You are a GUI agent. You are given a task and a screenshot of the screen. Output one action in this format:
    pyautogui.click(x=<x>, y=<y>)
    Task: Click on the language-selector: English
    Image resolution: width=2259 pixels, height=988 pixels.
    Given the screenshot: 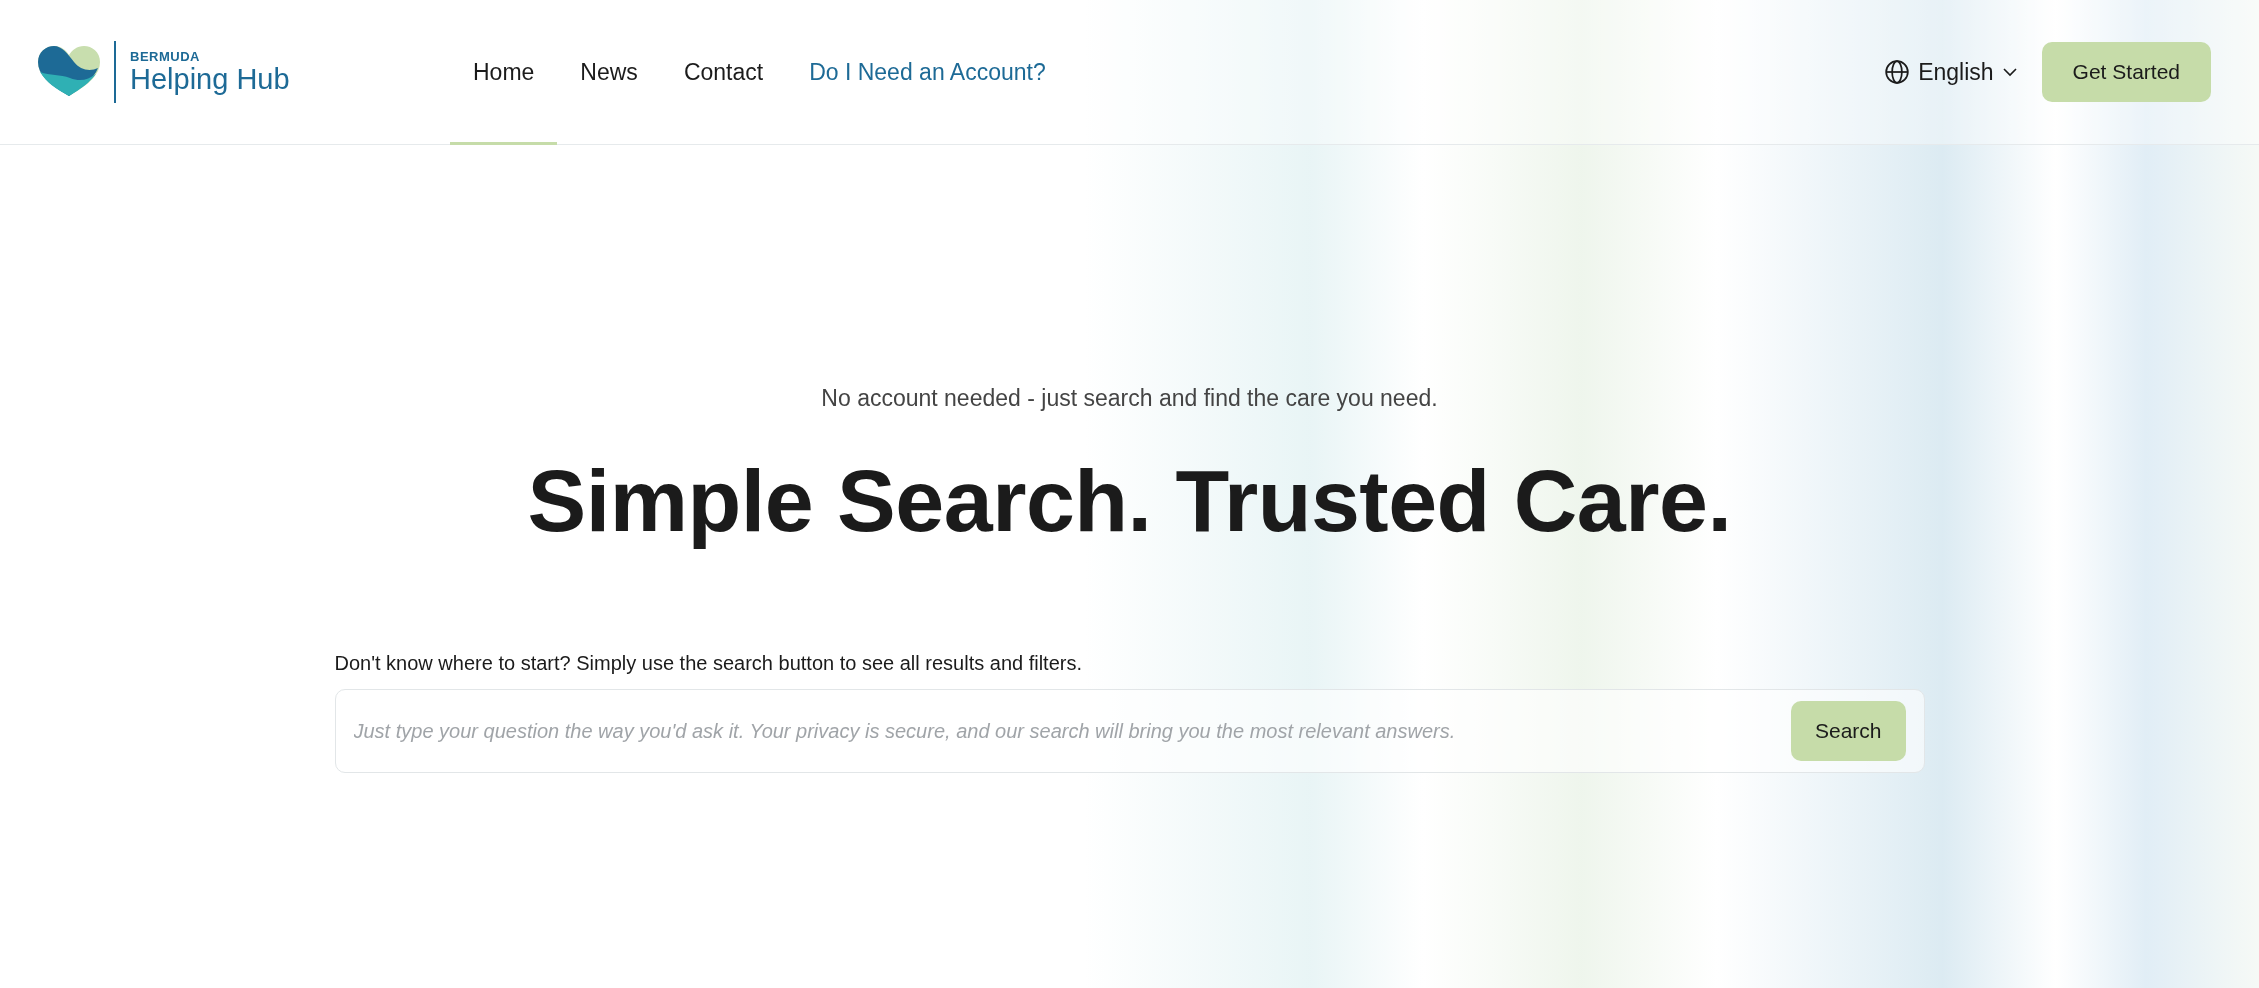 What is the action you would take?
    pyautogui.click(x=1951, y=72)
    